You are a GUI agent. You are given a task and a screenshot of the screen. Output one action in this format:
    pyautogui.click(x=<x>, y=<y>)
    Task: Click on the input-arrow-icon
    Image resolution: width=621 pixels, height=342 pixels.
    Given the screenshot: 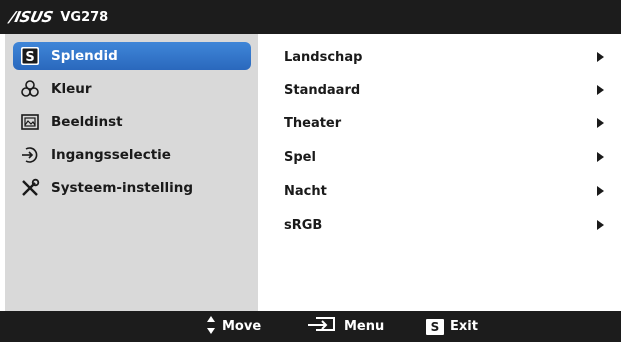 What is the action you would take?
    pyautogui.click(x=30, y=155)
    